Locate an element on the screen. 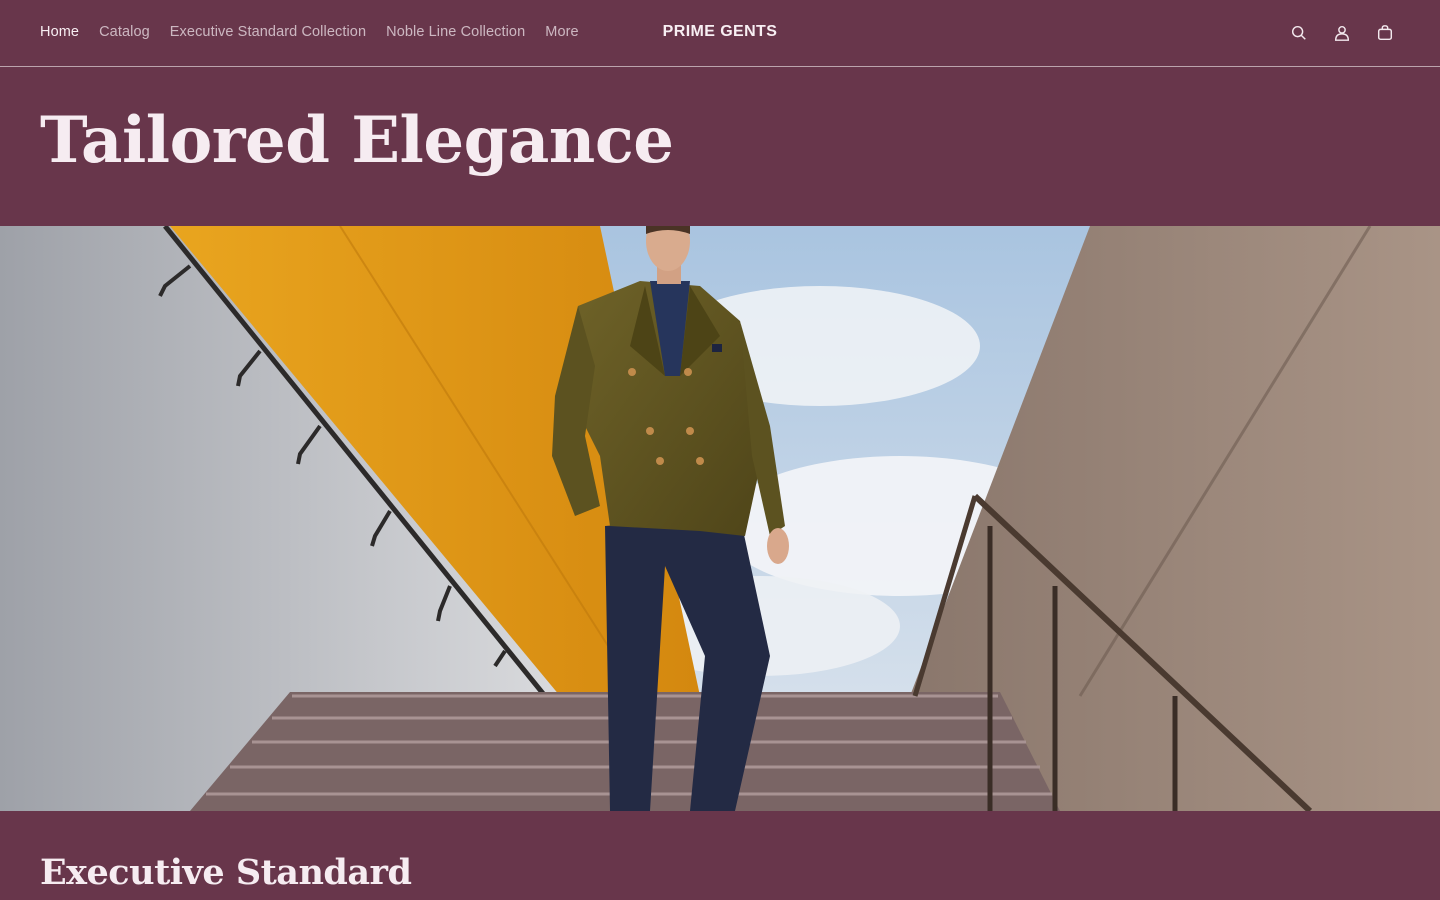  section-title: Executive Standard is located at coordinates (226, 872).